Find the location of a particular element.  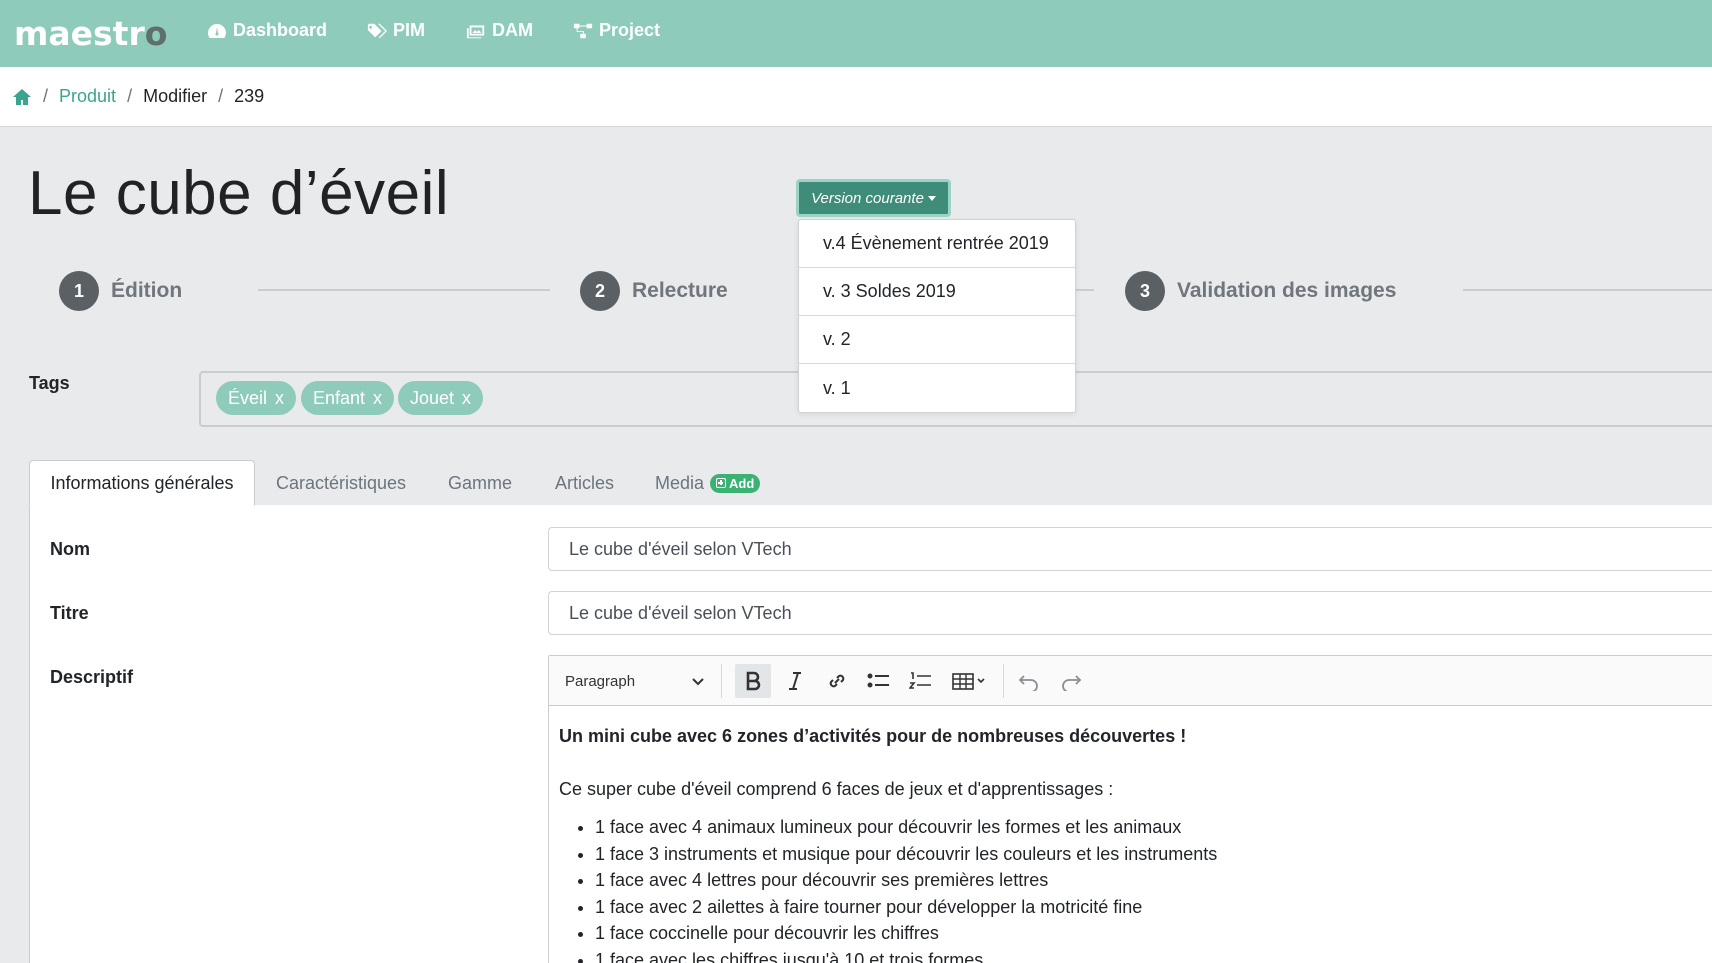

tags-icon is located at coordinates (377, 30).